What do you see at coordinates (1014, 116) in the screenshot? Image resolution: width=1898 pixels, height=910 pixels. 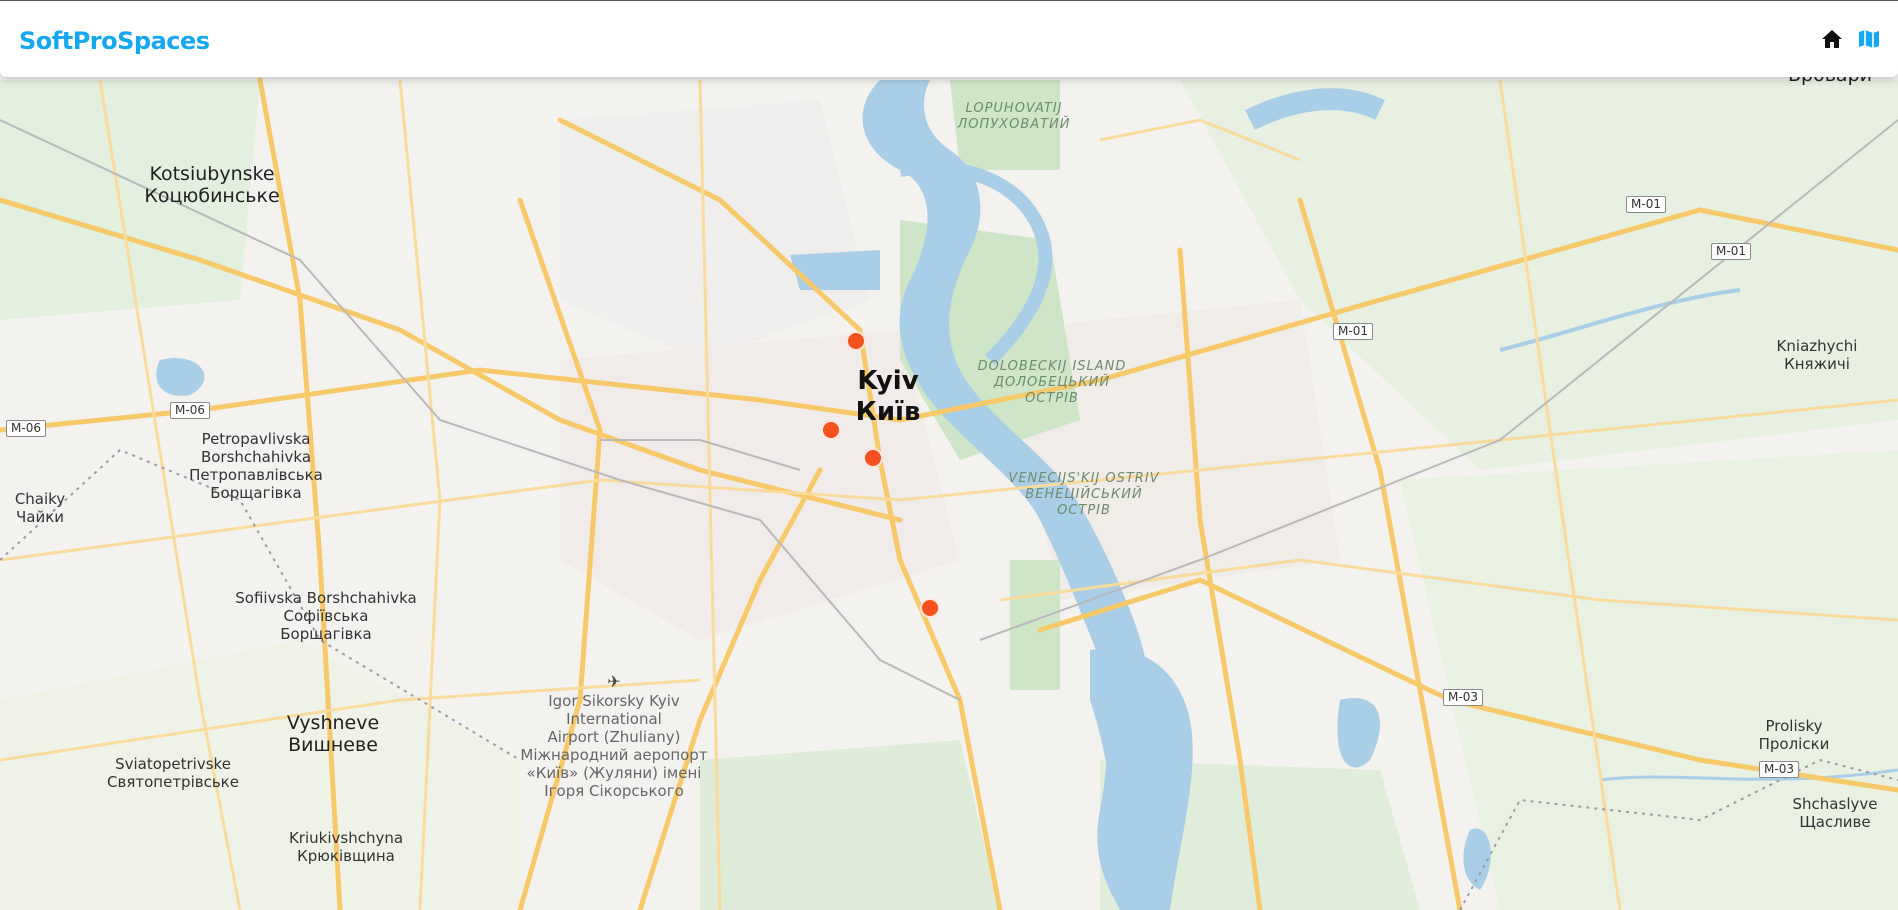 I see `label-lopukhovatyi: LOPUHOVATIJ ЛОПУХОВАТИЙ` at bounding box center [1014, 116].